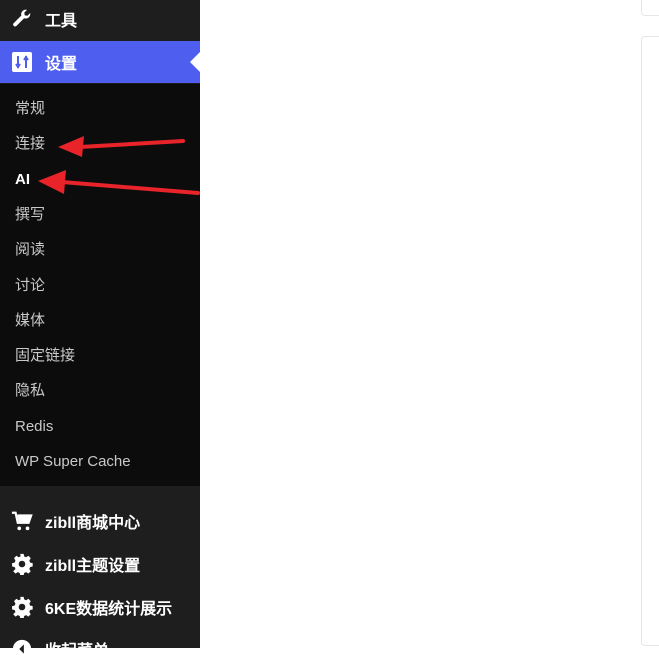 The image size is (659, 670). I want to click on submenu-item-connection: 连接, so click(30, 144).